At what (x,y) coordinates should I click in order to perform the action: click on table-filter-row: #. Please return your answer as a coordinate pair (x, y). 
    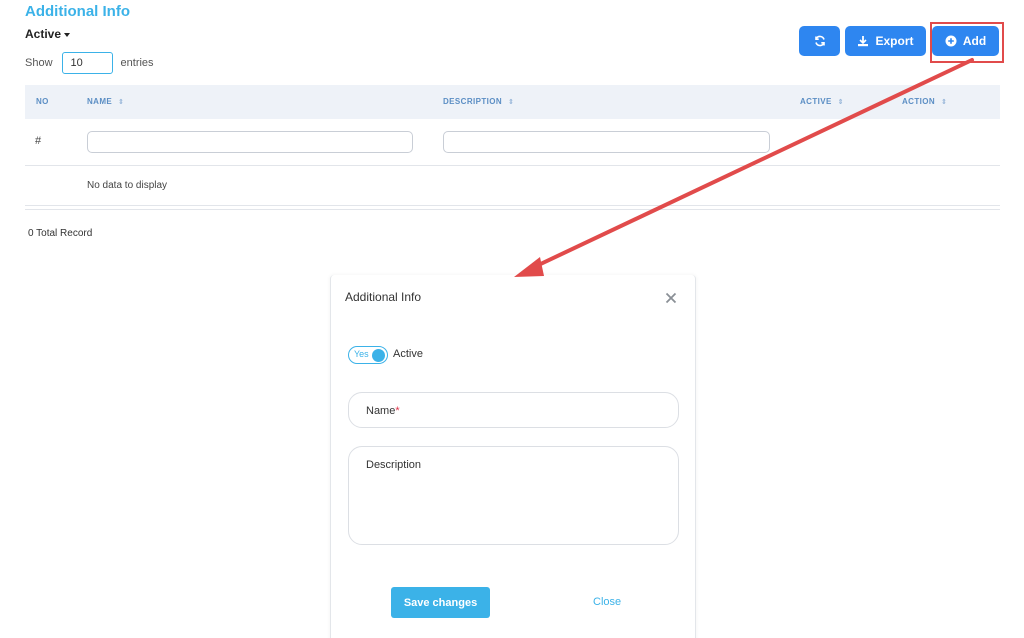
    Looking at the image, I should click on (512, 142).